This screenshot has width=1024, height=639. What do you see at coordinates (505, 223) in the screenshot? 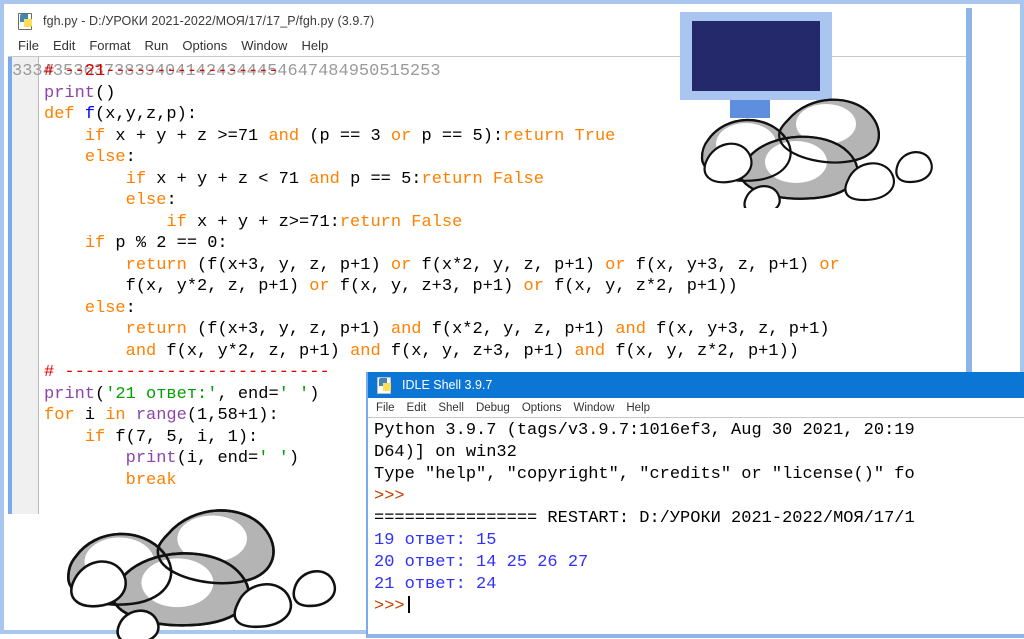
I see `code-line: if x + y + z>=71:return False` at bounding box center [505, 223].